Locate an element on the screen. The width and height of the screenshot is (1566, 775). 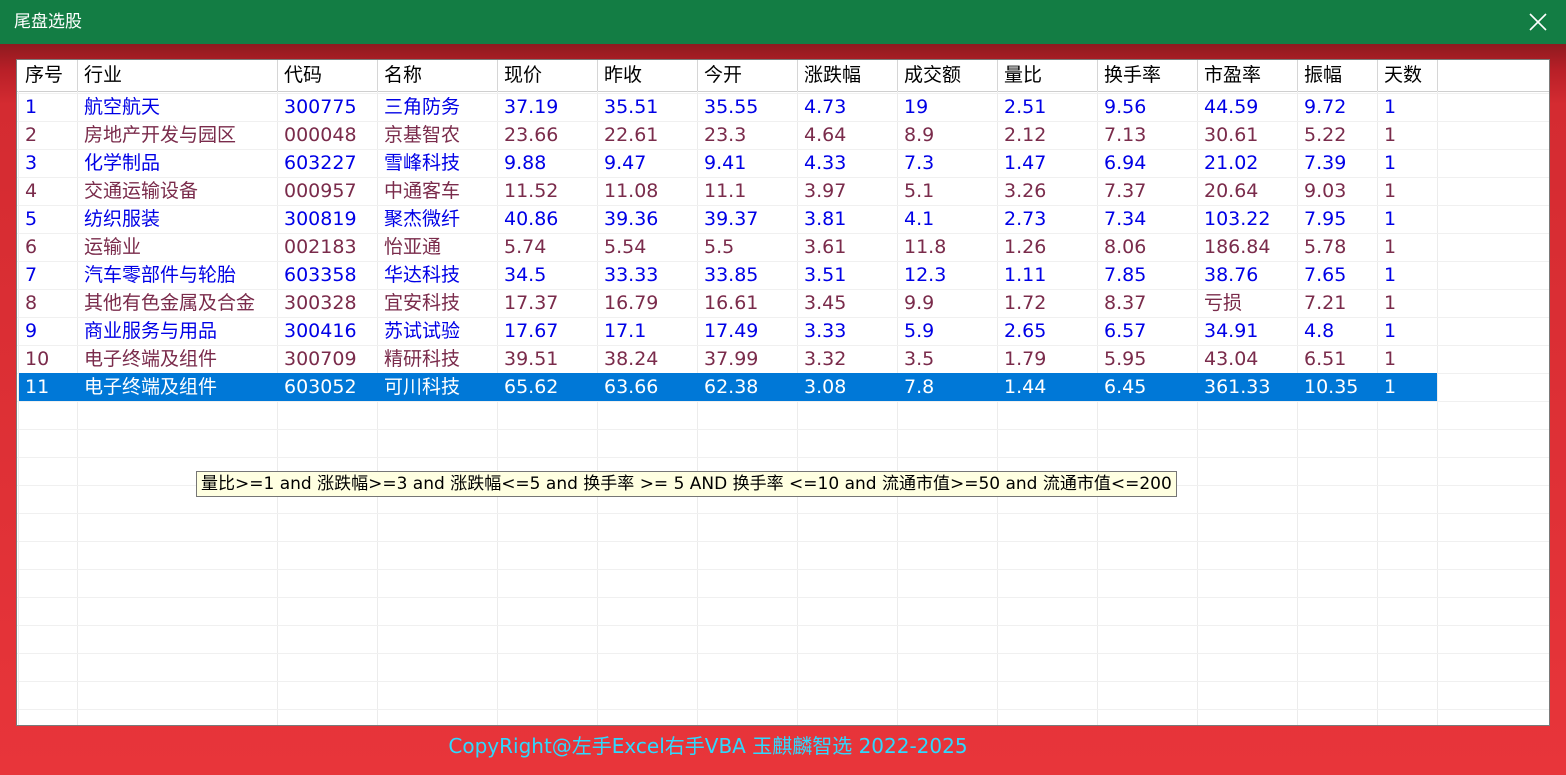
table-cell: 怡亚通 is located at coordinates (413, 247).